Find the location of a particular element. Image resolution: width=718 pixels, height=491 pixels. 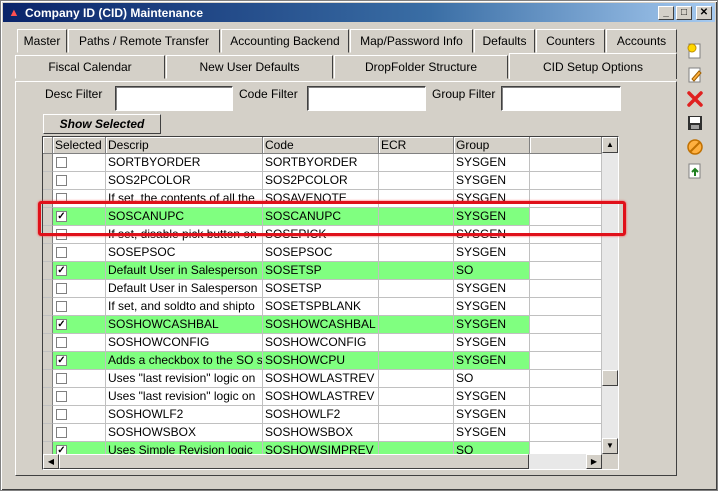

tab-cid-setup-options: CID Setup Options is located at coordinates (593, 66).